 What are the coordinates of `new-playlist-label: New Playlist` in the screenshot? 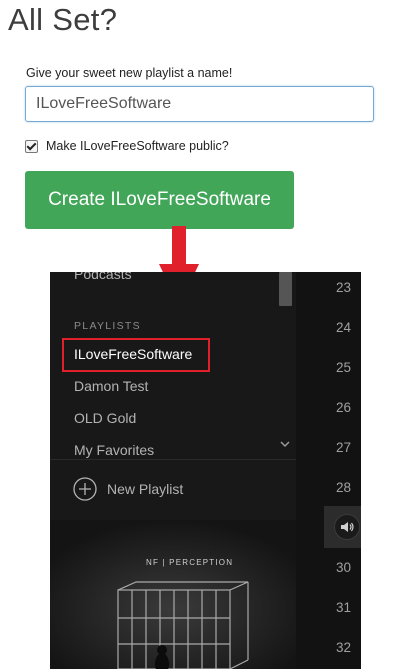 It's located at (145, 489).